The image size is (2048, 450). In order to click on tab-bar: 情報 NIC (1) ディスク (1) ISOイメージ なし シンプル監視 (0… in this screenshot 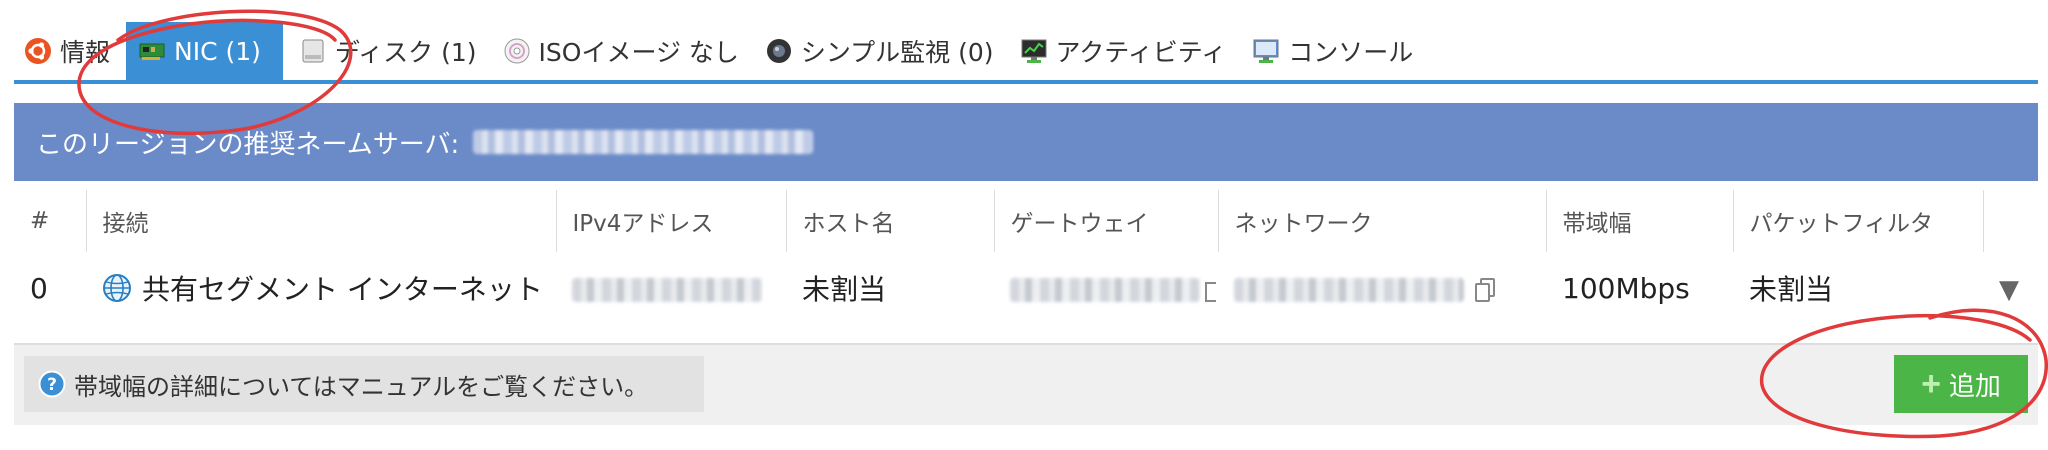, I will do `click(1026, 53)`.